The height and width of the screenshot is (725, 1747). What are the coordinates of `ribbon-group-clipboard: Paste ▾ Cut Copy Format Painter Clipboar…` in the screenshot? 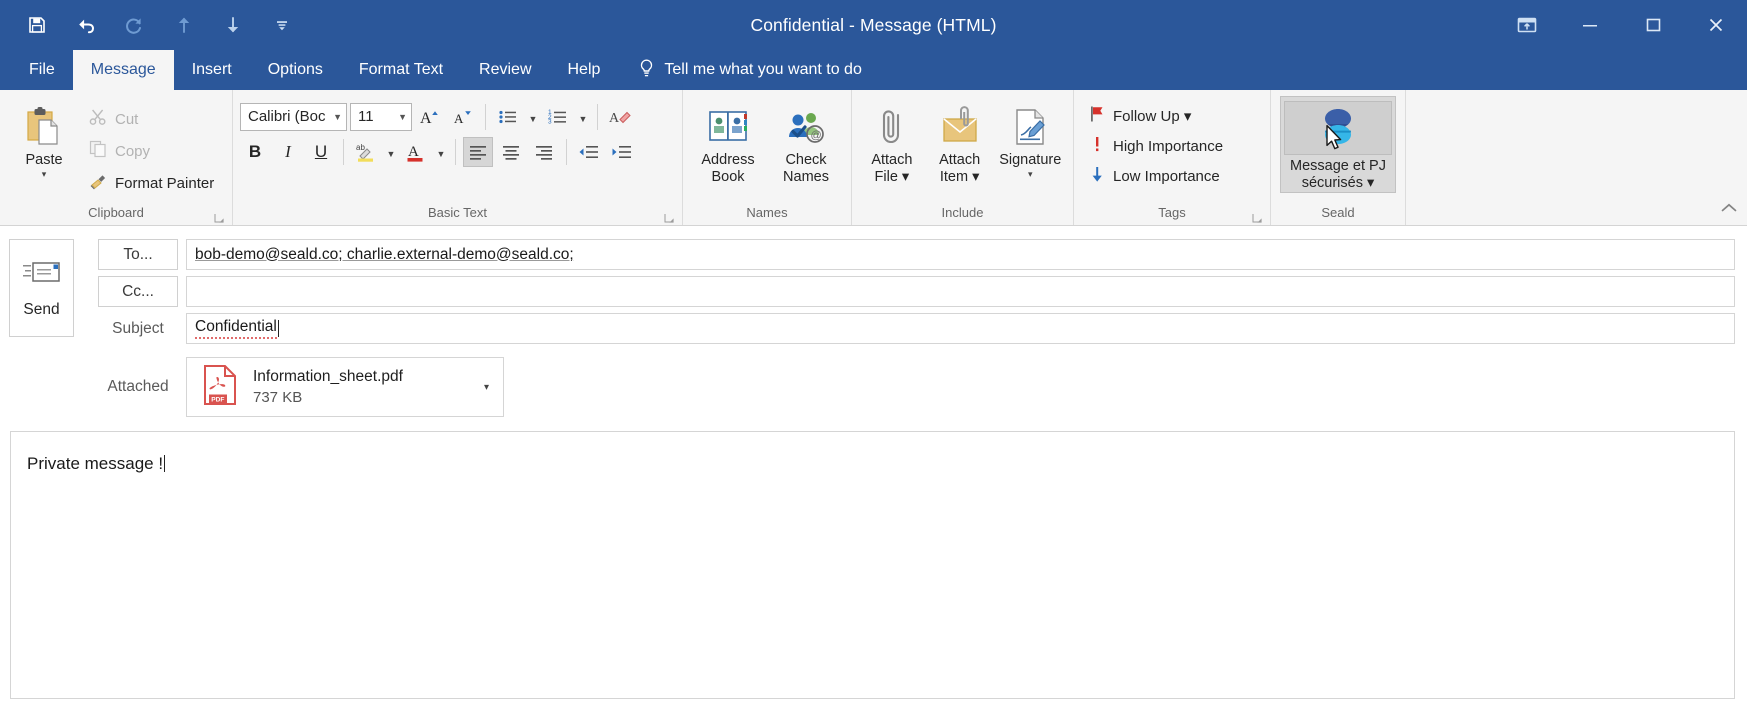 It's located at (116, 157).